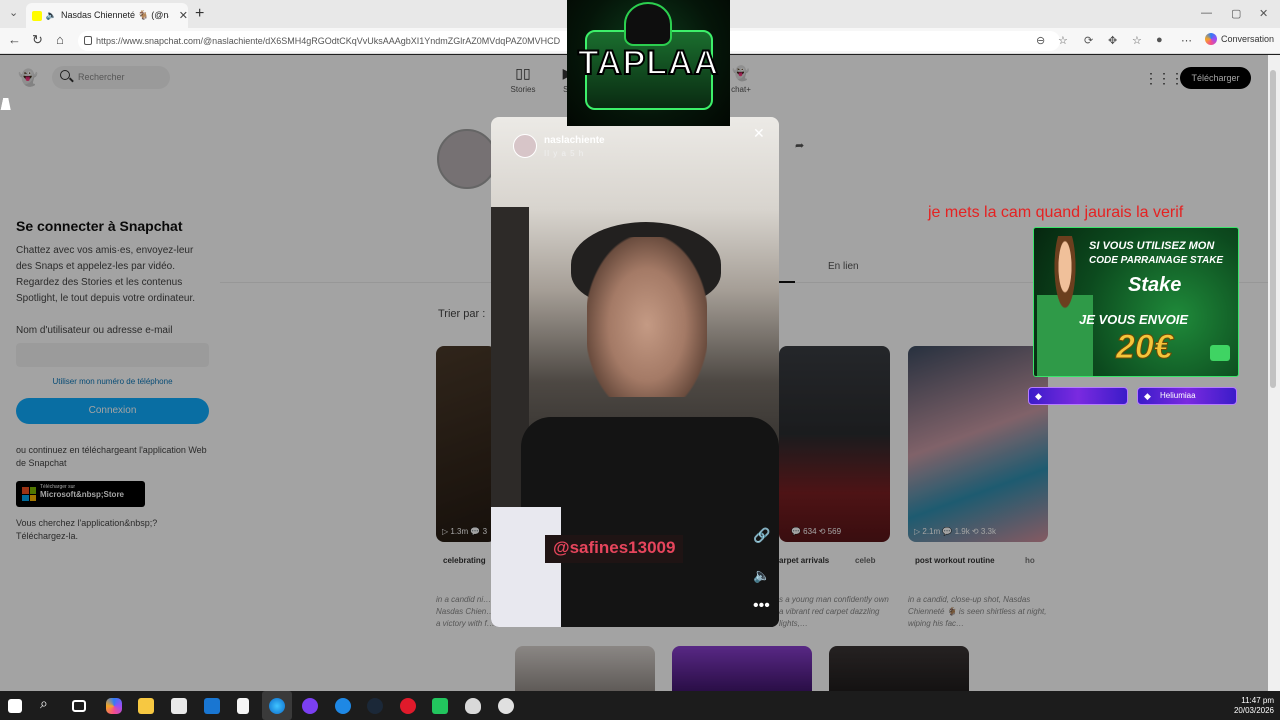 This screenshot has width=1280, height=720. I want to click on maximize-icon: ▢, so click(1236, 13).